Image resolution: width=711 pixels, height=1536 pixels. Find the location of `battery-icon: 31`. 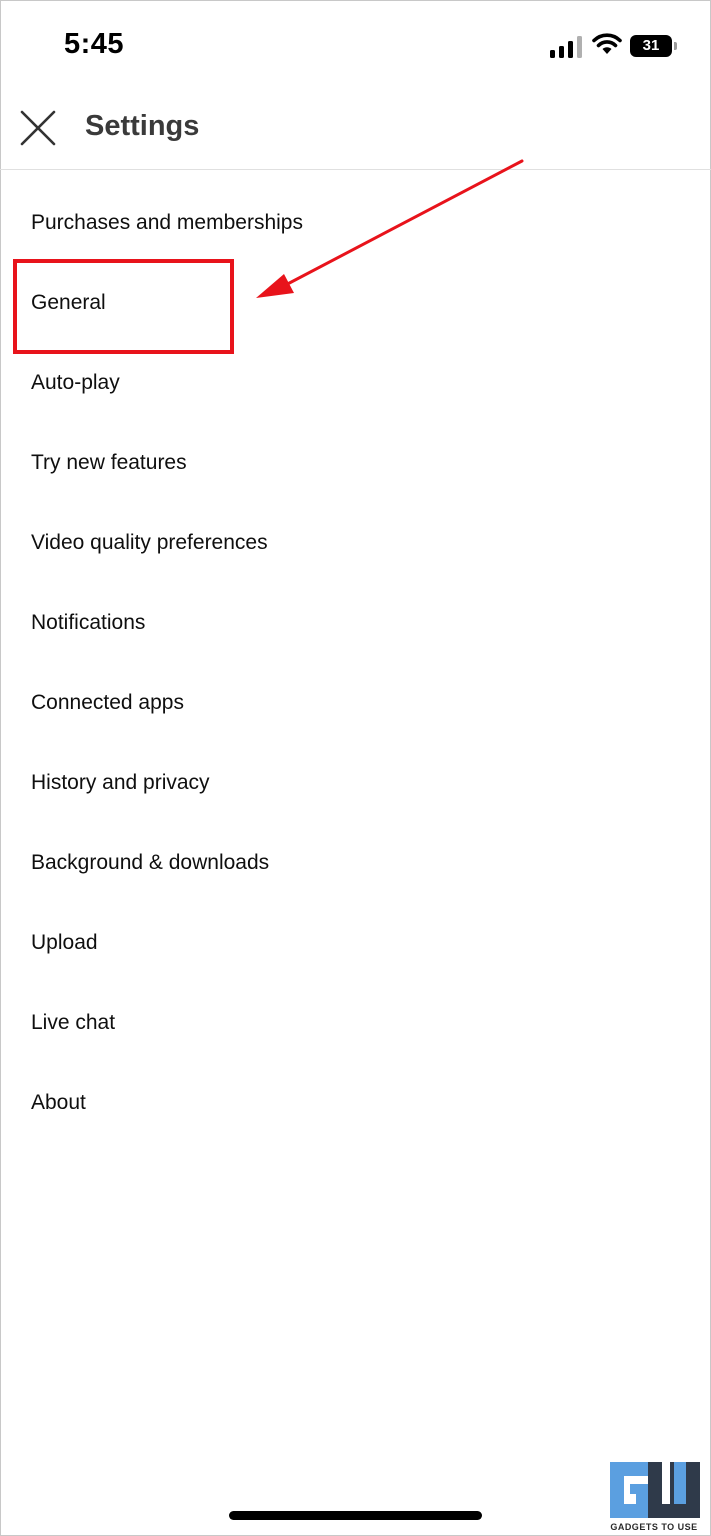

battery-icon: 31 is located at coordinates (654, 46).